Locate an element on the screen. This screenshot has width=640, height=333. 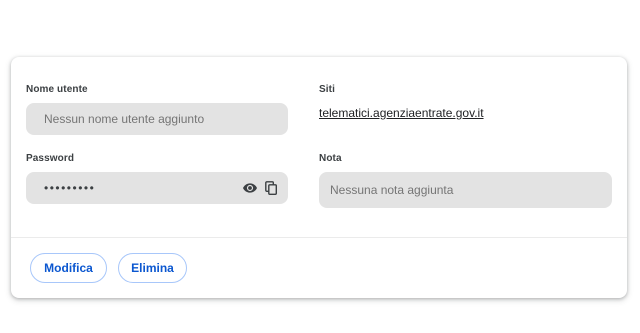
username-field: Nessun nome utente aggiunto is located at coordinates (157, 119).